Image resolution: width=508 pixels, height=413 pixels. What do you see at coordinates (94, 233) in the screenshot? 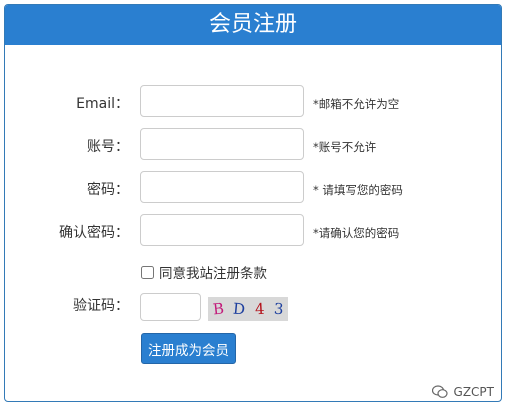
I see `confirm-password-label: 确认密码：` at bounding box center [94, 233].